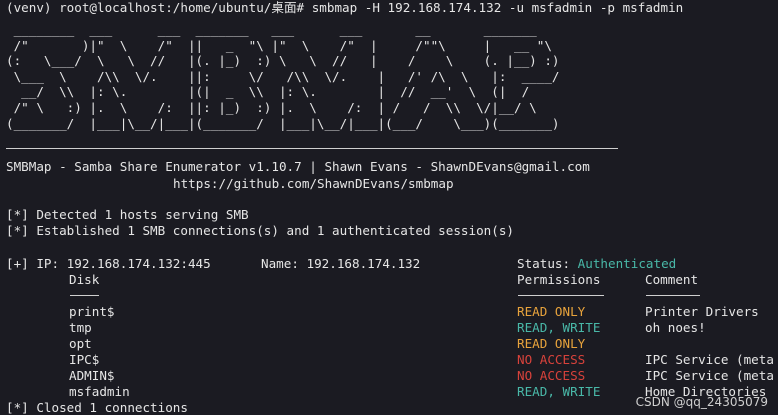 The height and width of the screenshot is (415, 778). What do you see at coordinates (559, 279) in the screenshot?
I see `header-permissions: Permissions` at bounding box center [559, 279].